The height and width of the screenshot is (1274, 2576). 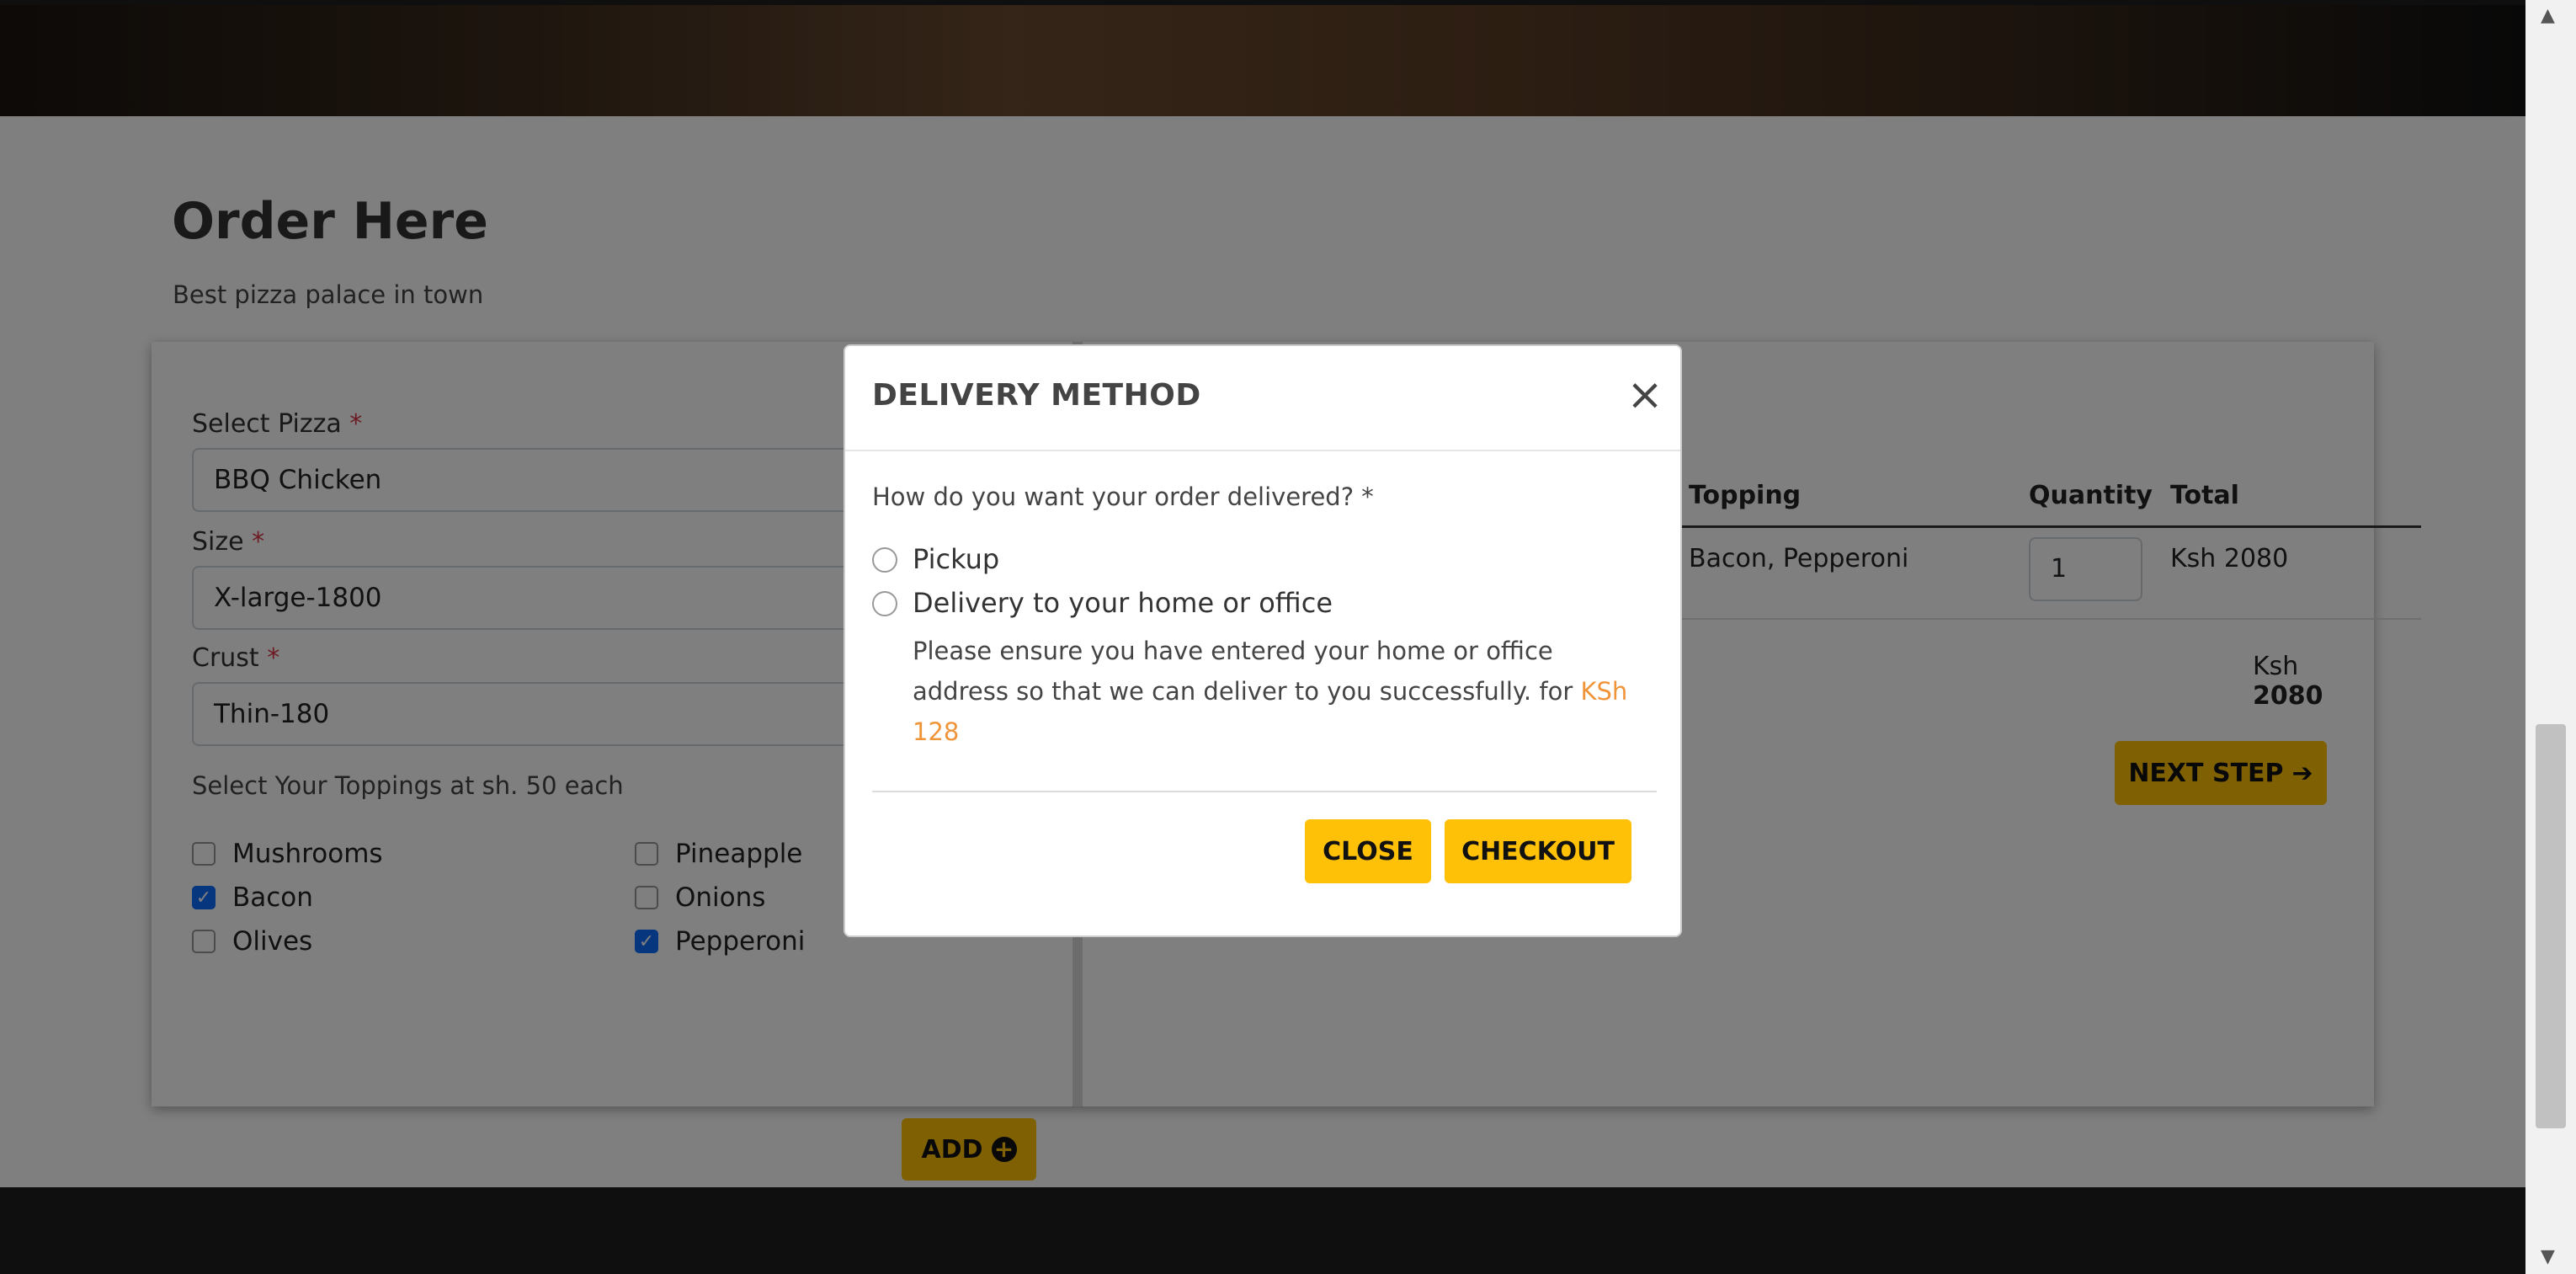 I want to click on radio-pickup, so click(x=884, y=560).